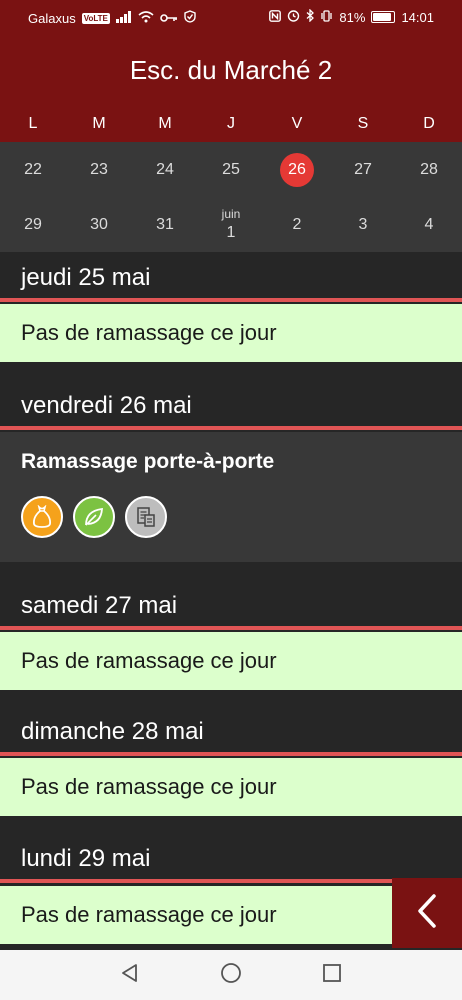 The width and height of the screenshot is (462, 1000). I want to click on calendar-day-number: 29, so click(33, 224).